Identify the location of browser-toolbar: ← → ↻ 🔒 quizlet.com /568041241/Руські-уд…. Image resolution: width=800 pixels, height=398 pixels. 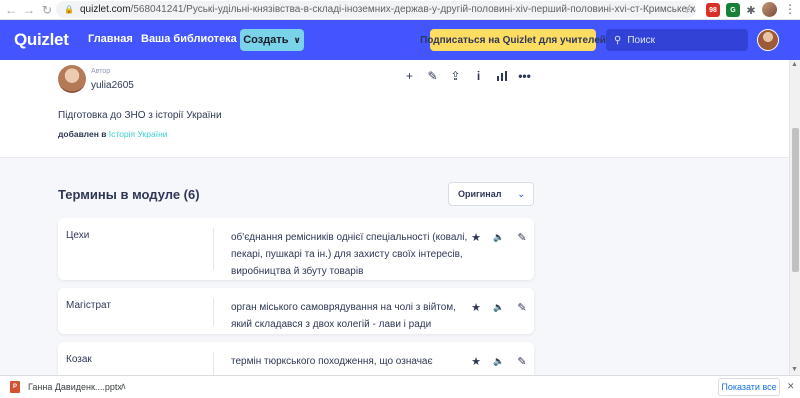
(400, 10).